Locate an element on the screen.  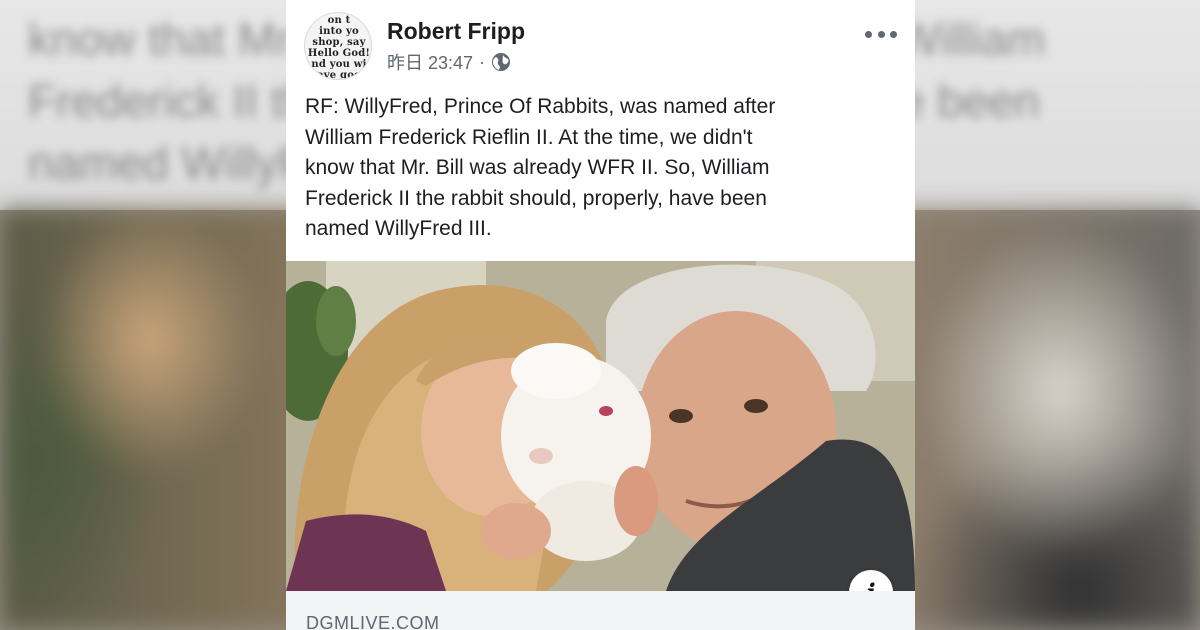
post-text-line: named WillyFred III. is located at coordinates (398, 228).